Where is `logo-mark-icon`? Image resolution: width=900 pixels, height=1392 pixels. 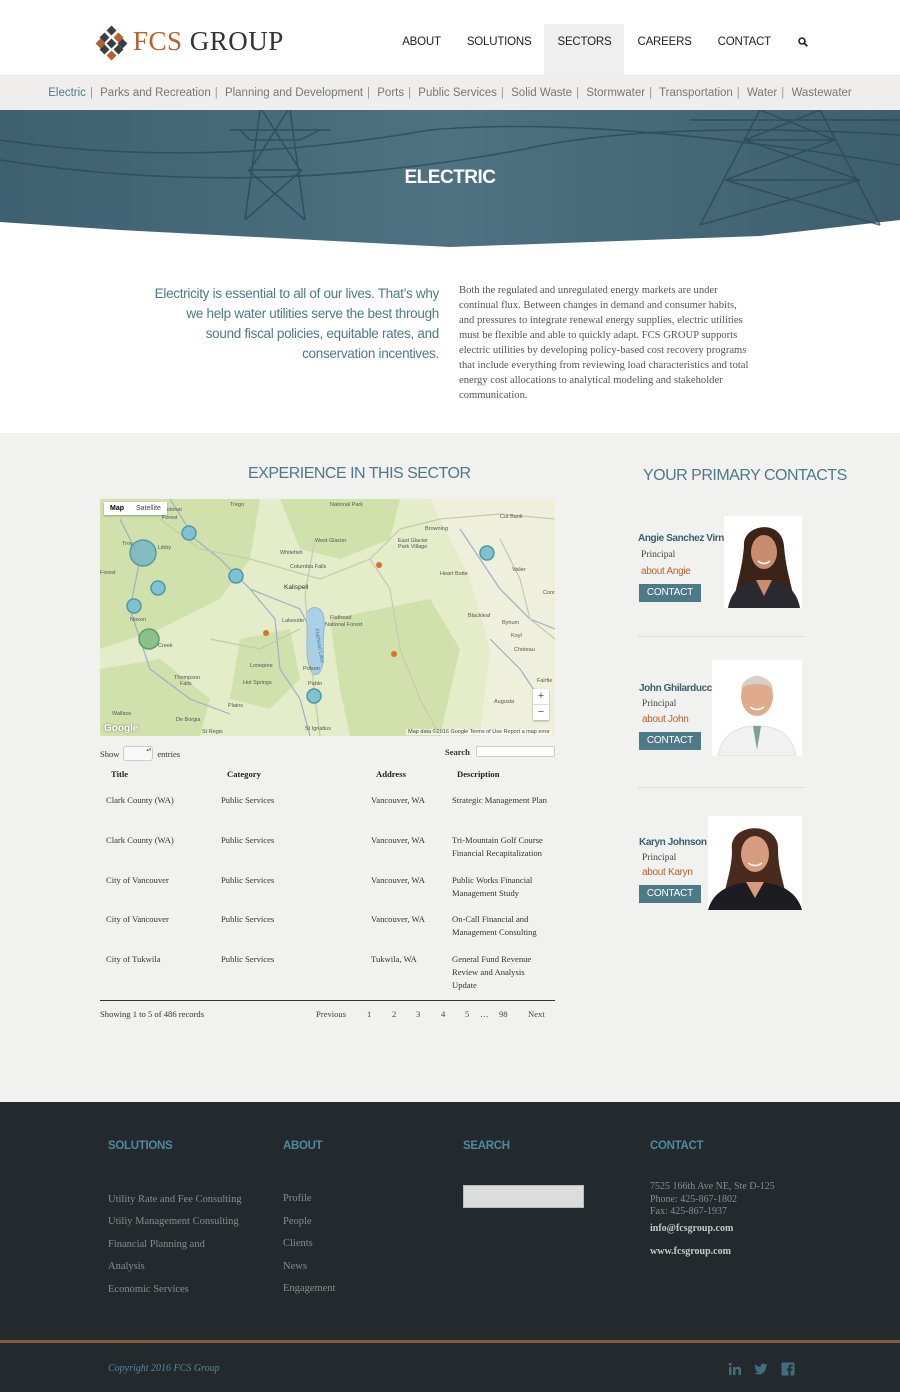 logo-mark-icon is located at coordinates (111, 42).